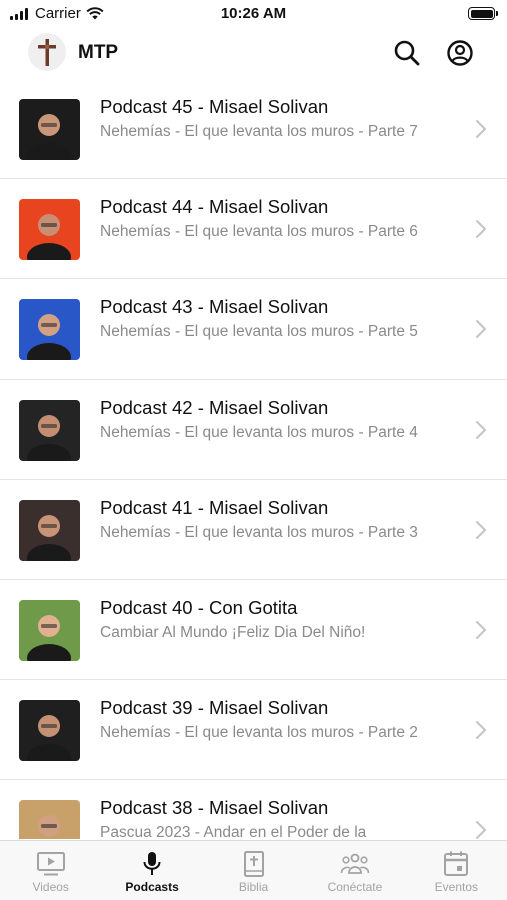  Describe the element at coordinates (214, 407) in the screenshot. I see `podcast-title: Podcast 42 - Misael Solivan` at that location.